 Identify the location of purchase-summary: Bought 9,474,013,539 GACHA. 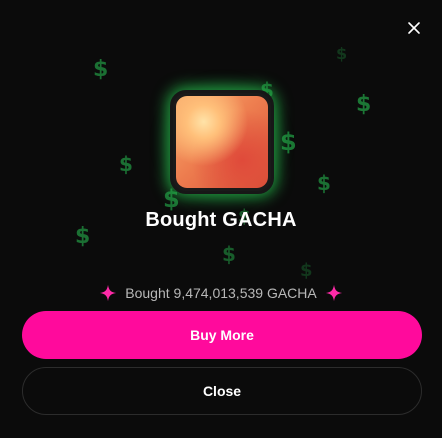
(221, 293).